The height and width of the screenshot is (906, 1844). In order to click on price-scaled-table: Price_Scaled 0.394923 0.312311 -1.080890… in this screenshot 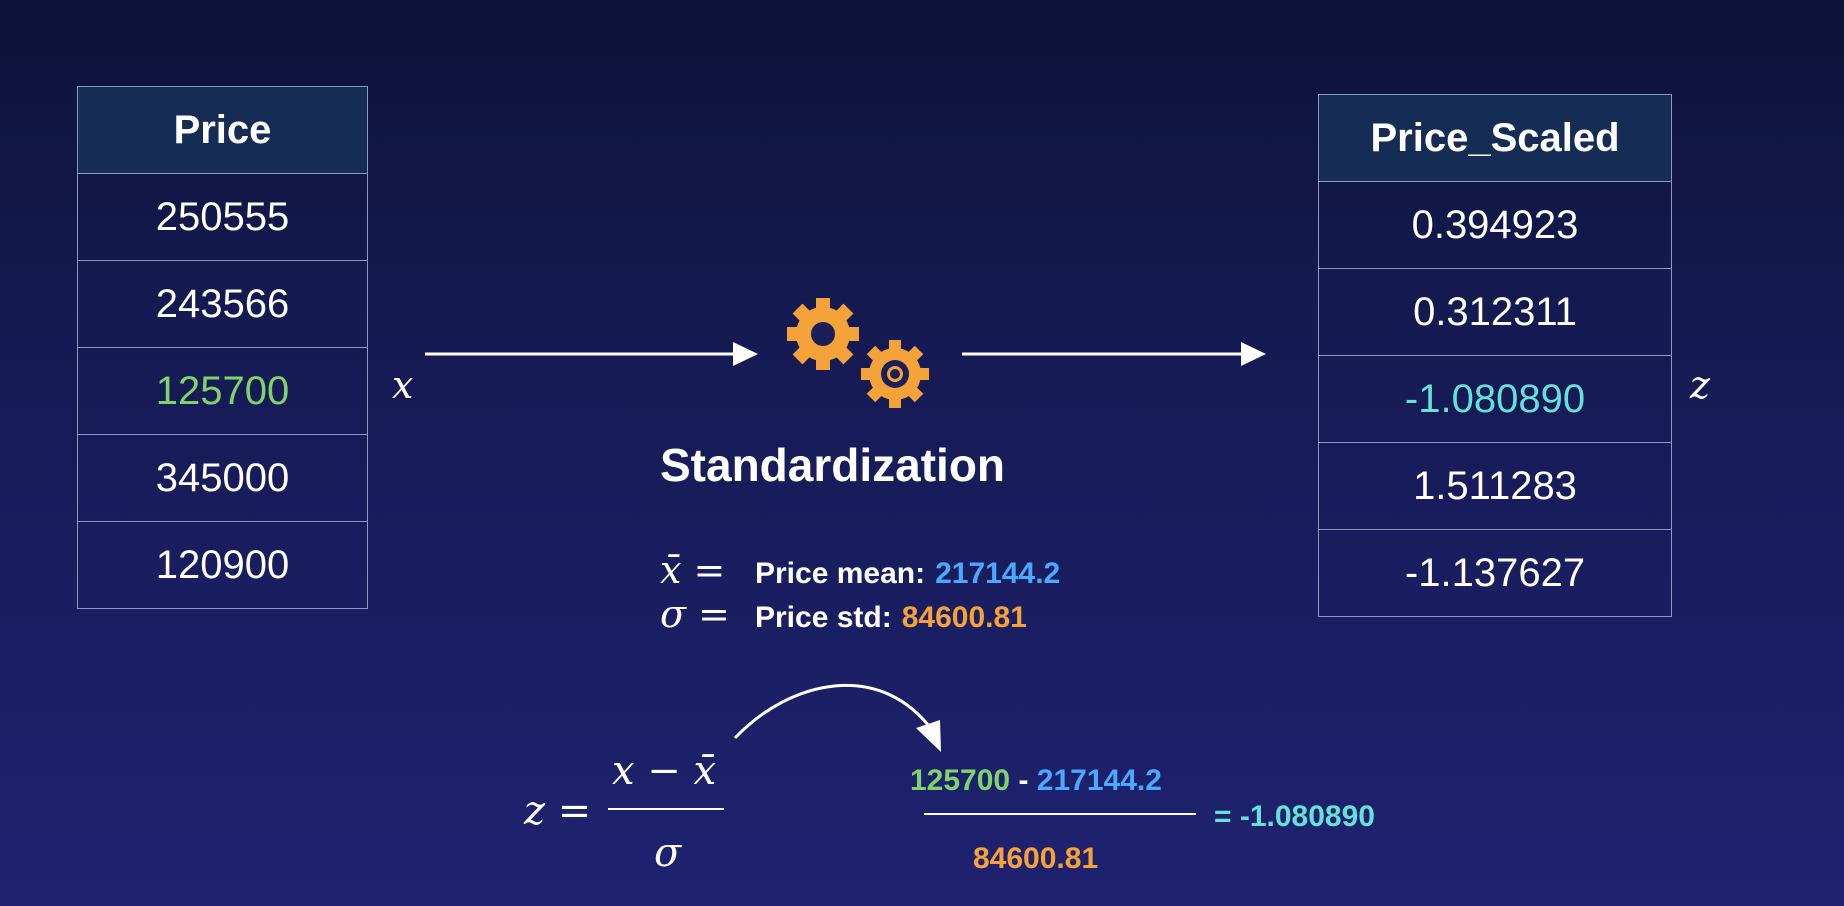, I will do `click(1495, 355)`.